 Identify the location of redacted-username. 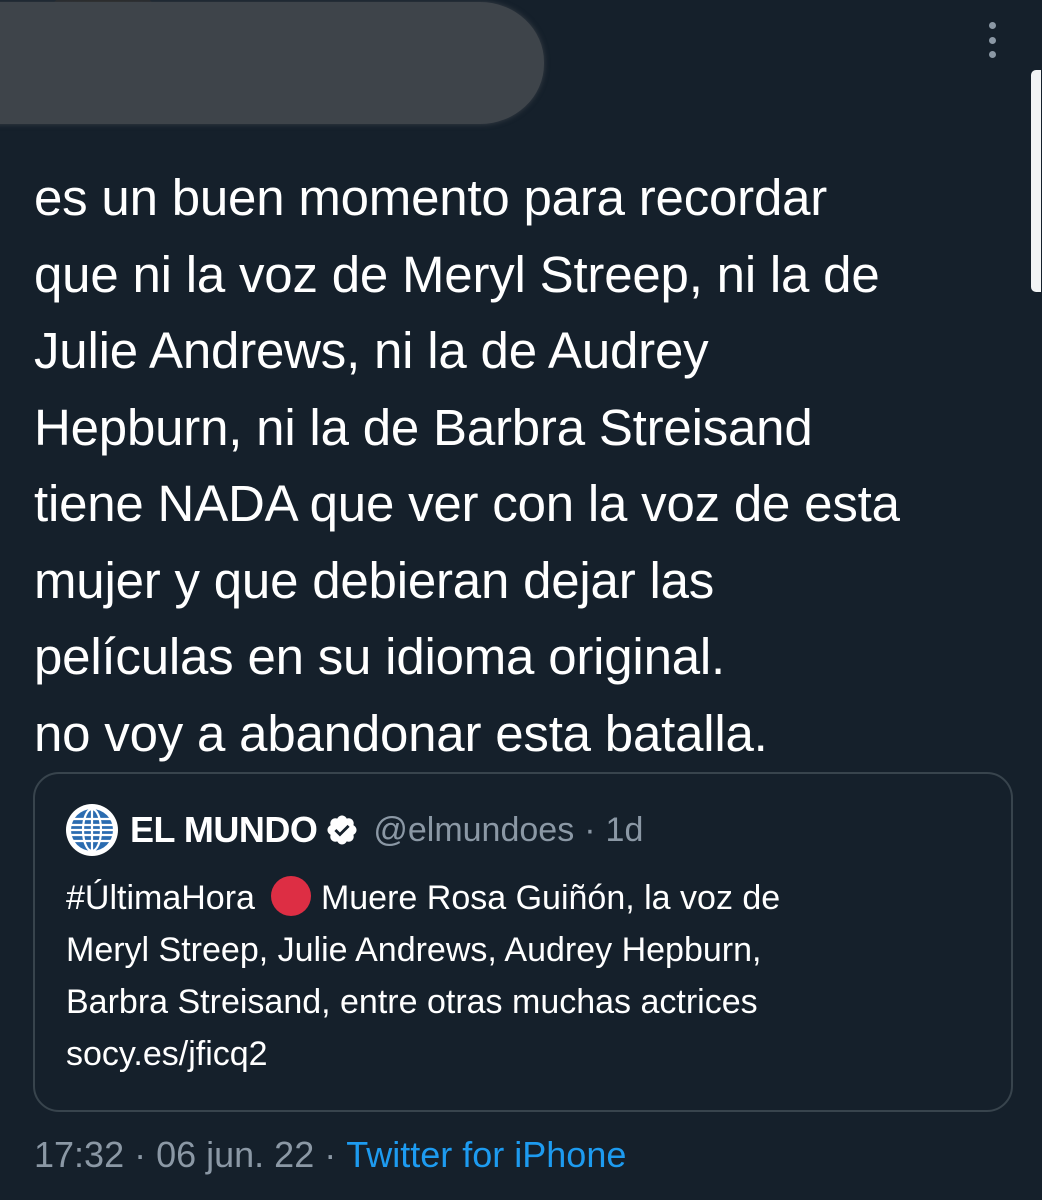
(272, 63).